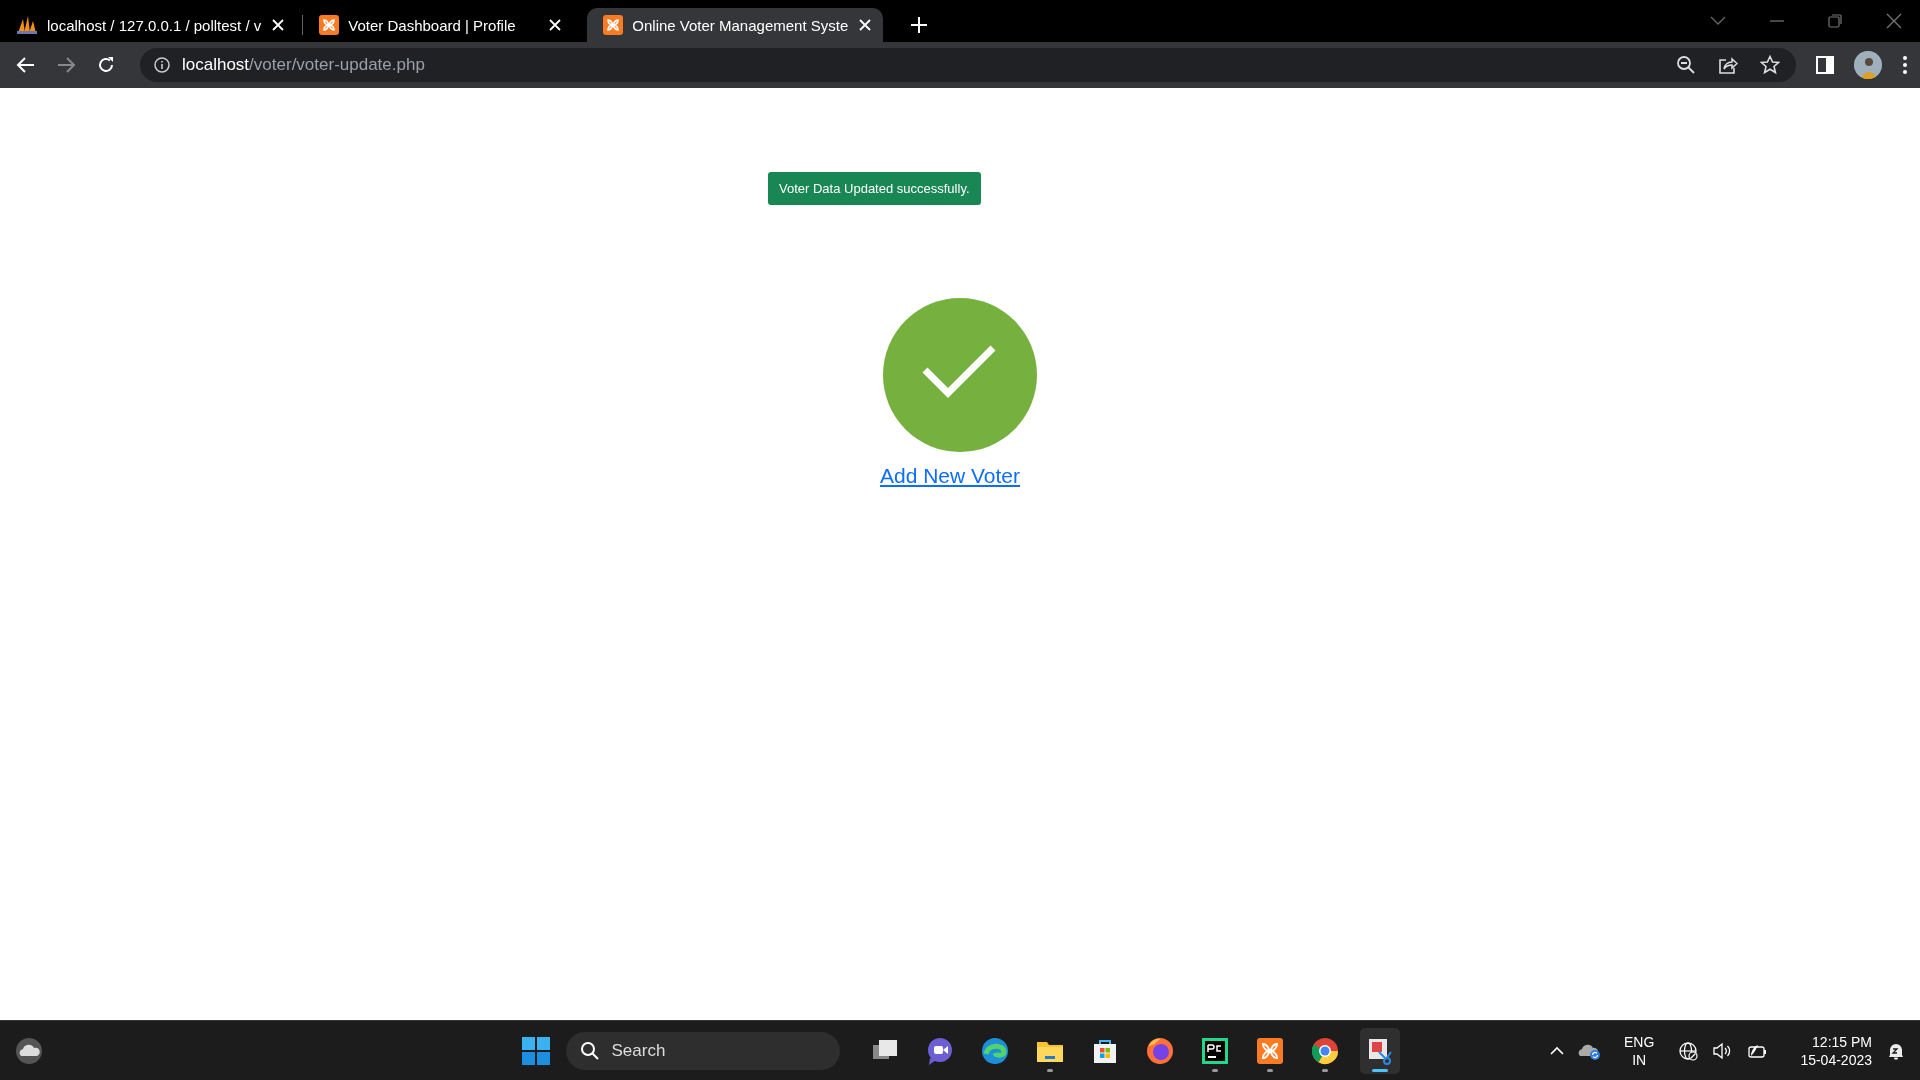  Describe the element at coordinates (162, 65) in the screenshot. I see `info-icon` at that location.